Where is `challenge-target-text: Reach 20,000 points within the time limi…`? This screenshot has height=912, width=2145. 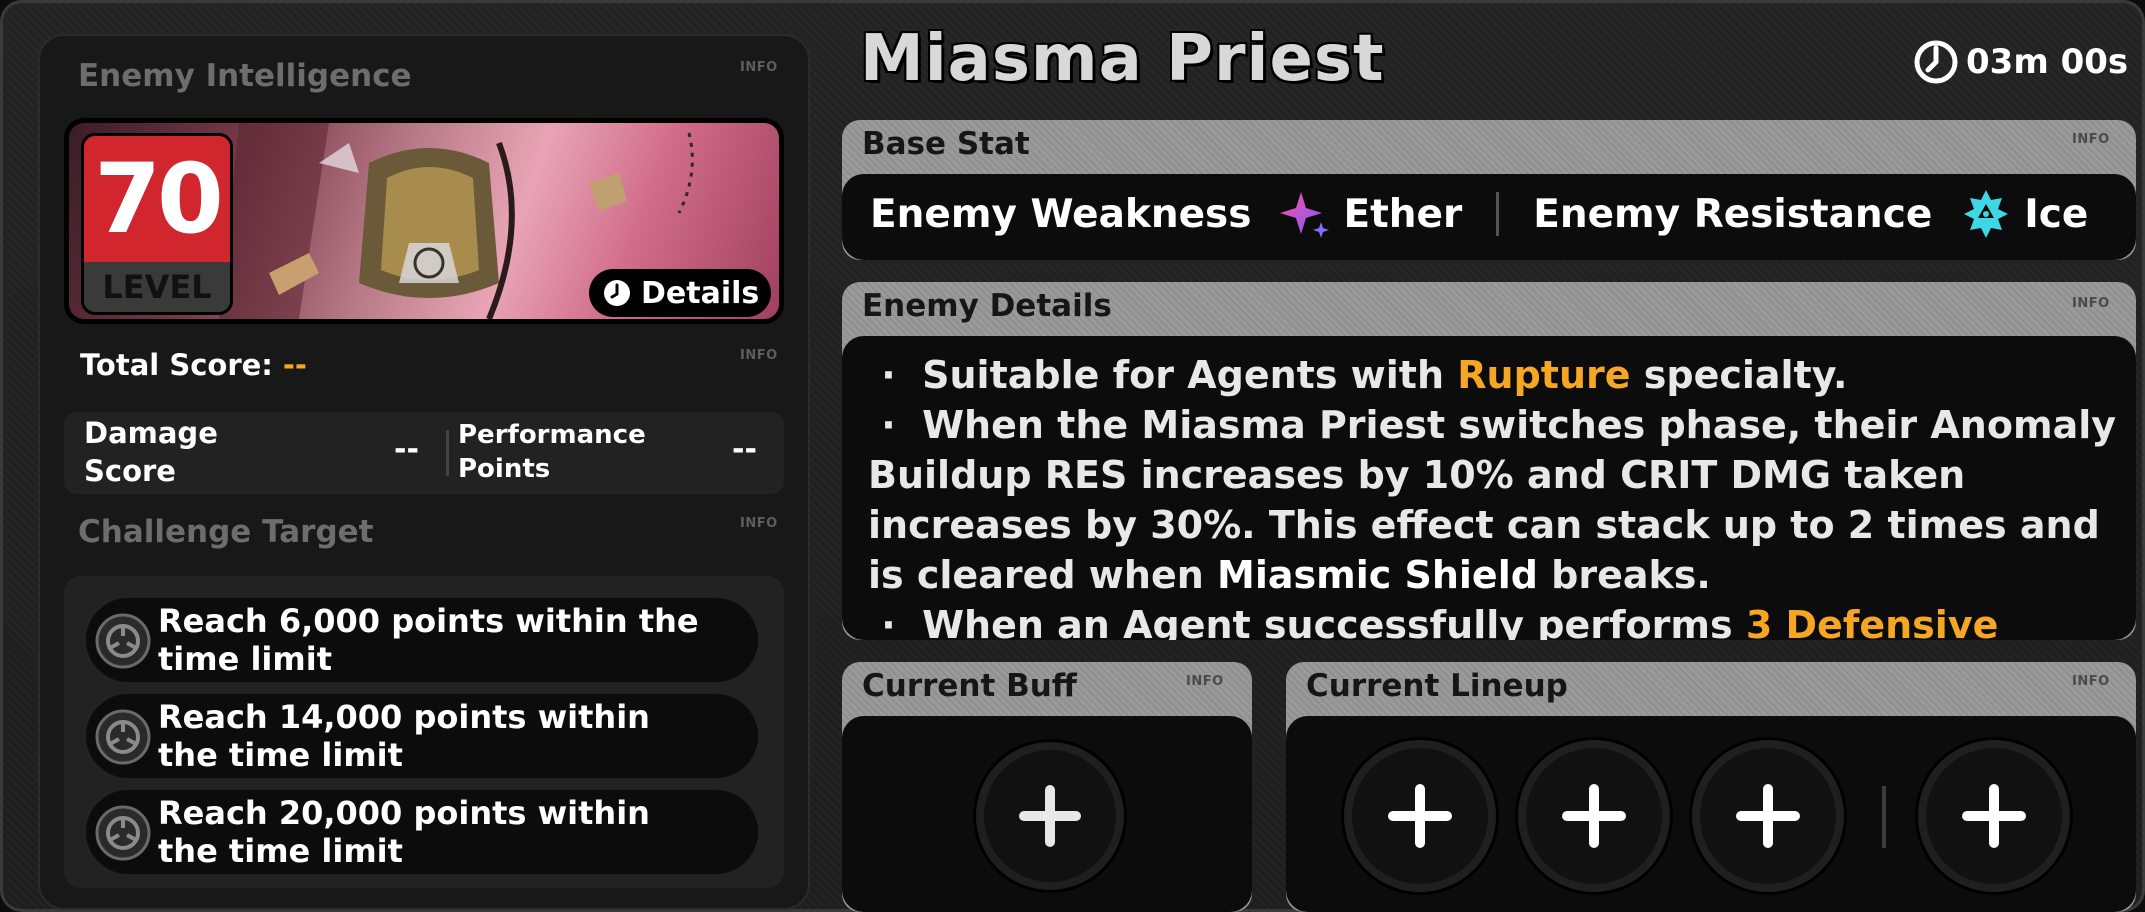 challenge-target-text: Reach 20,000 points within the time limi… is located at coordinates (404, 832).